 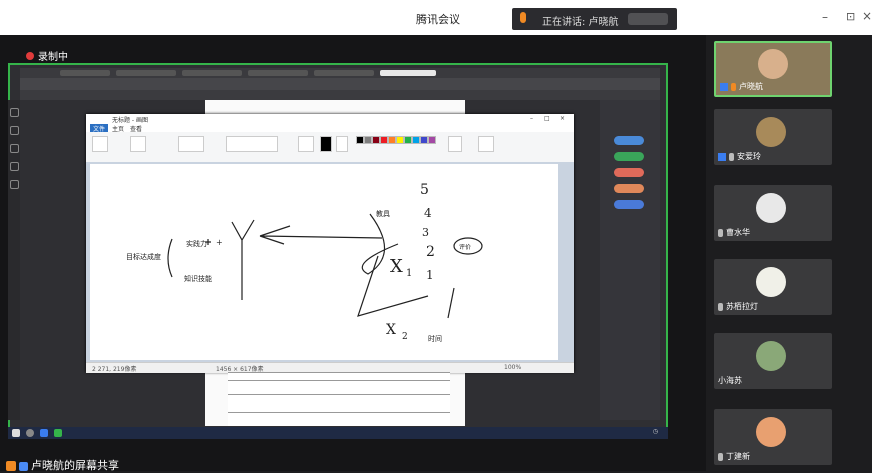 What do you see at coordinates (562, 118) in the screenshot?
I see `paint-close: ×` at bounding box center [562, 118].